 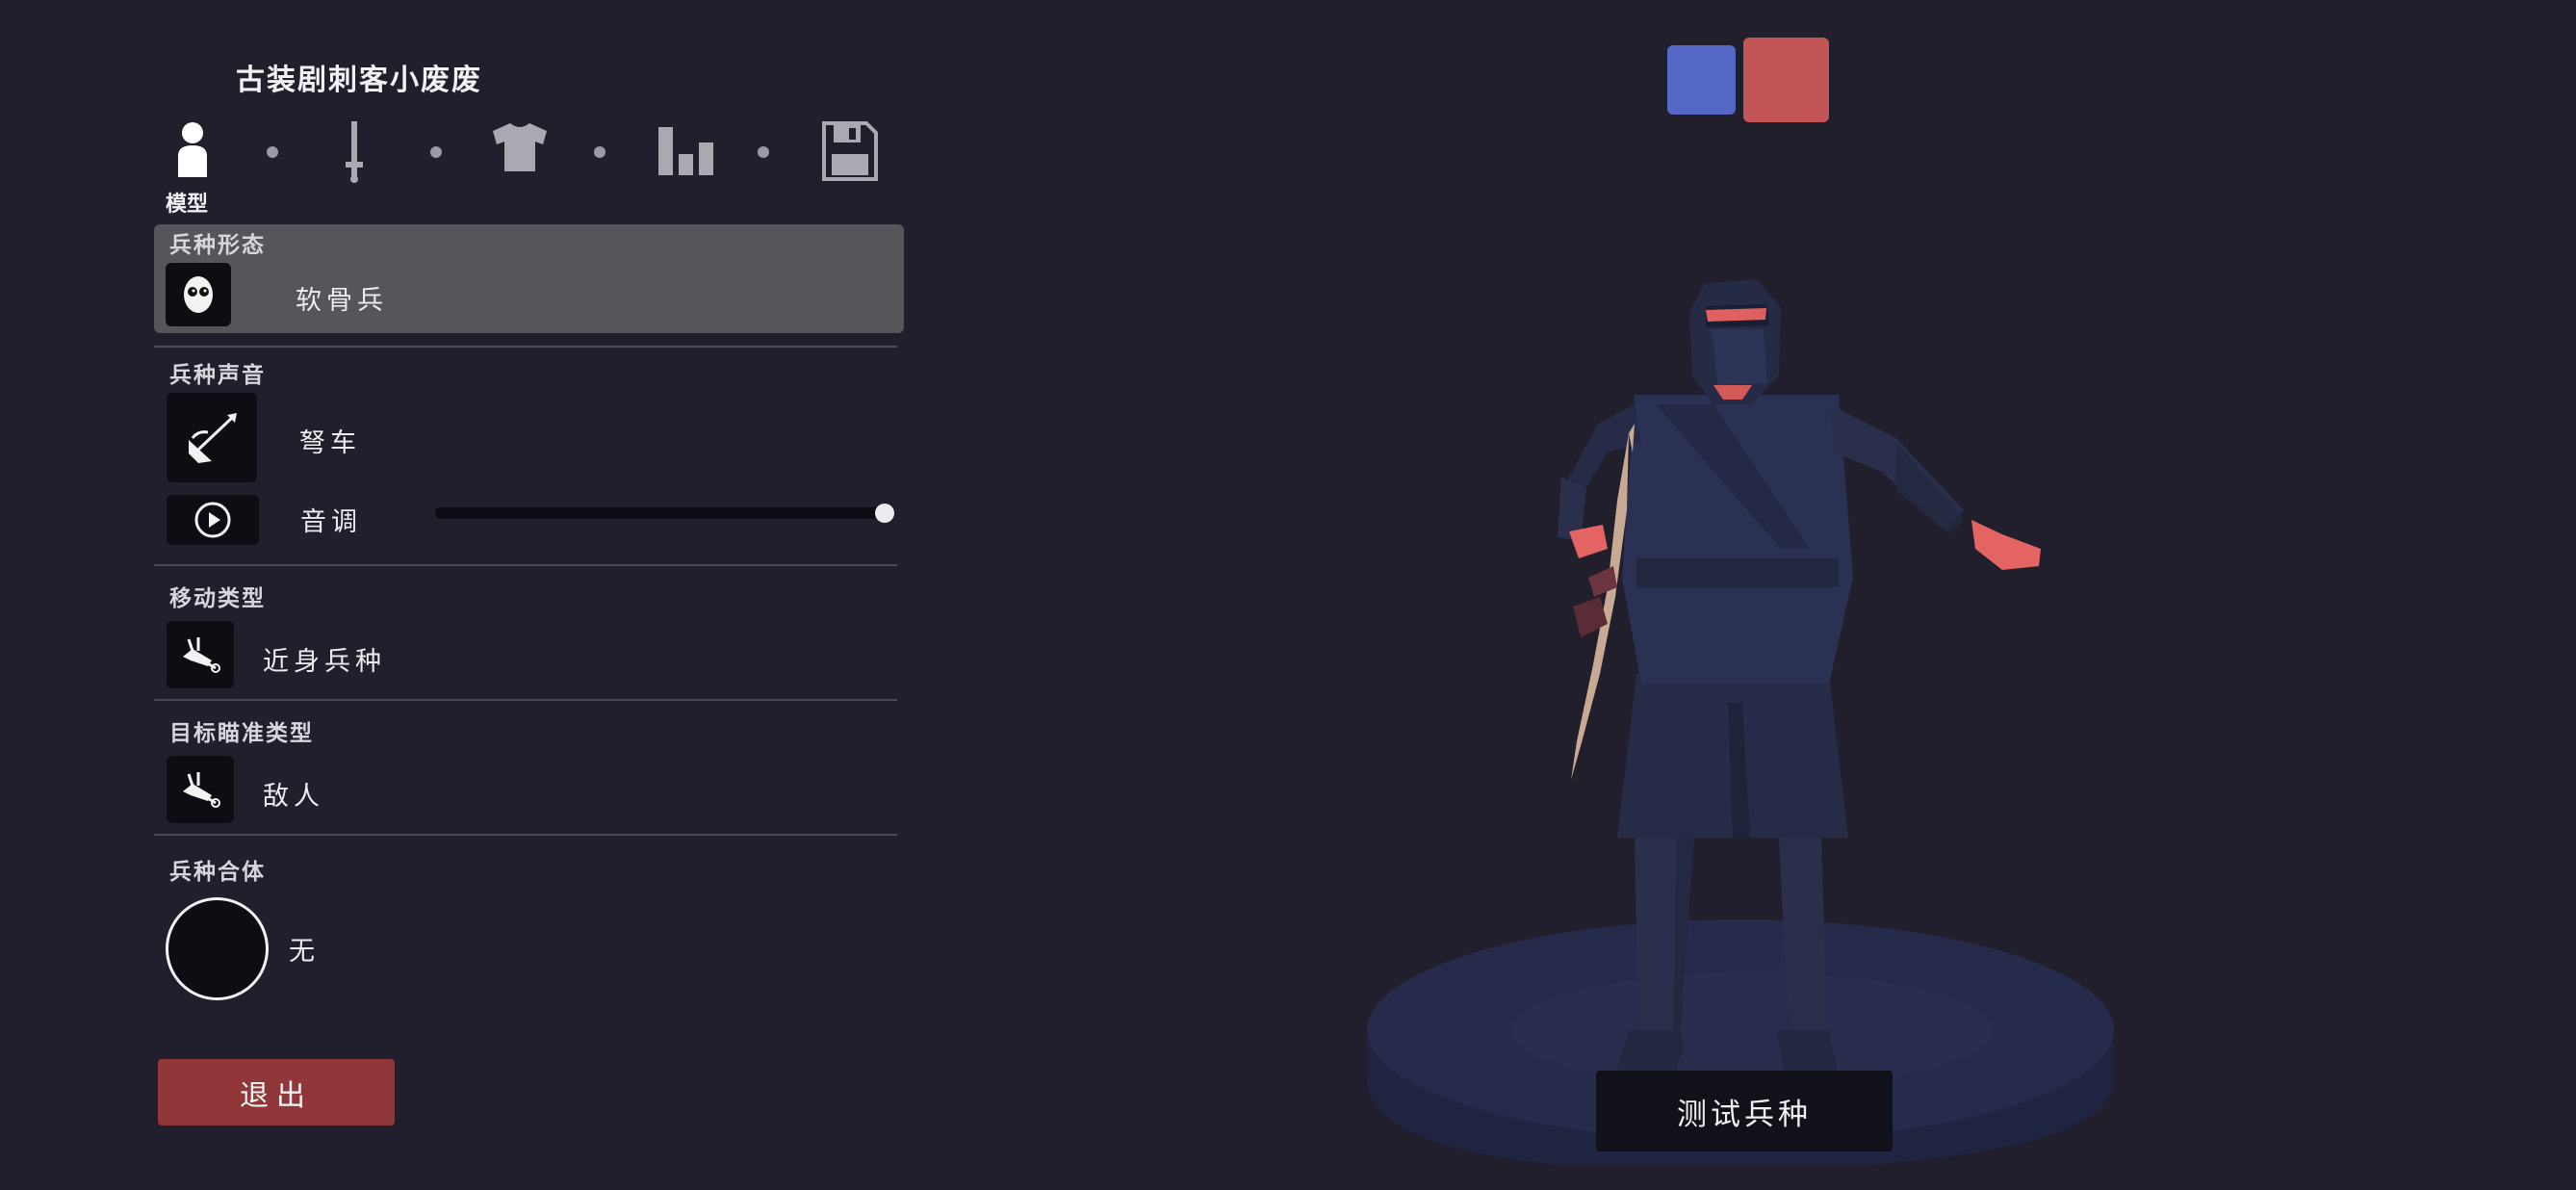 I want to click on unit-name-title: 古装剧刺客小废废, so click(x=359, y=77).